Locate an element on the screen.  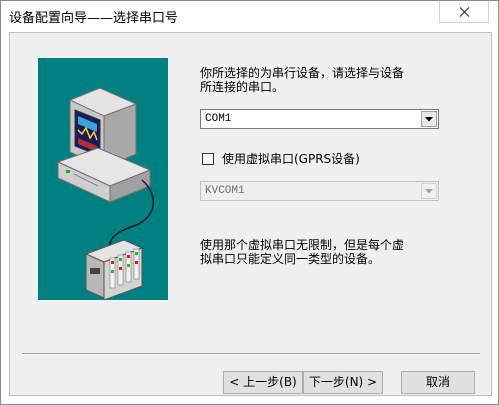
footer-separator is located at coordinates (251, 354).